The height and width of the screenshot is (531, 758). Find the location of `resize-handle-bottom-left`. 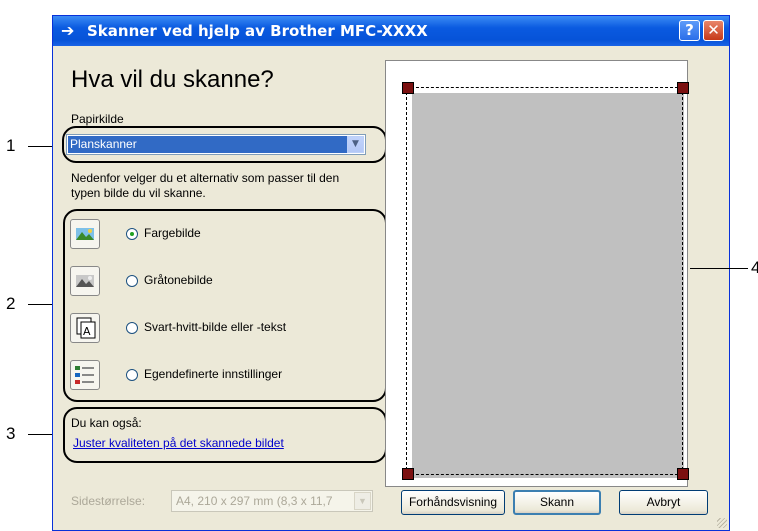

resize-handle-bottom-left is located at coordinates (408, 474).